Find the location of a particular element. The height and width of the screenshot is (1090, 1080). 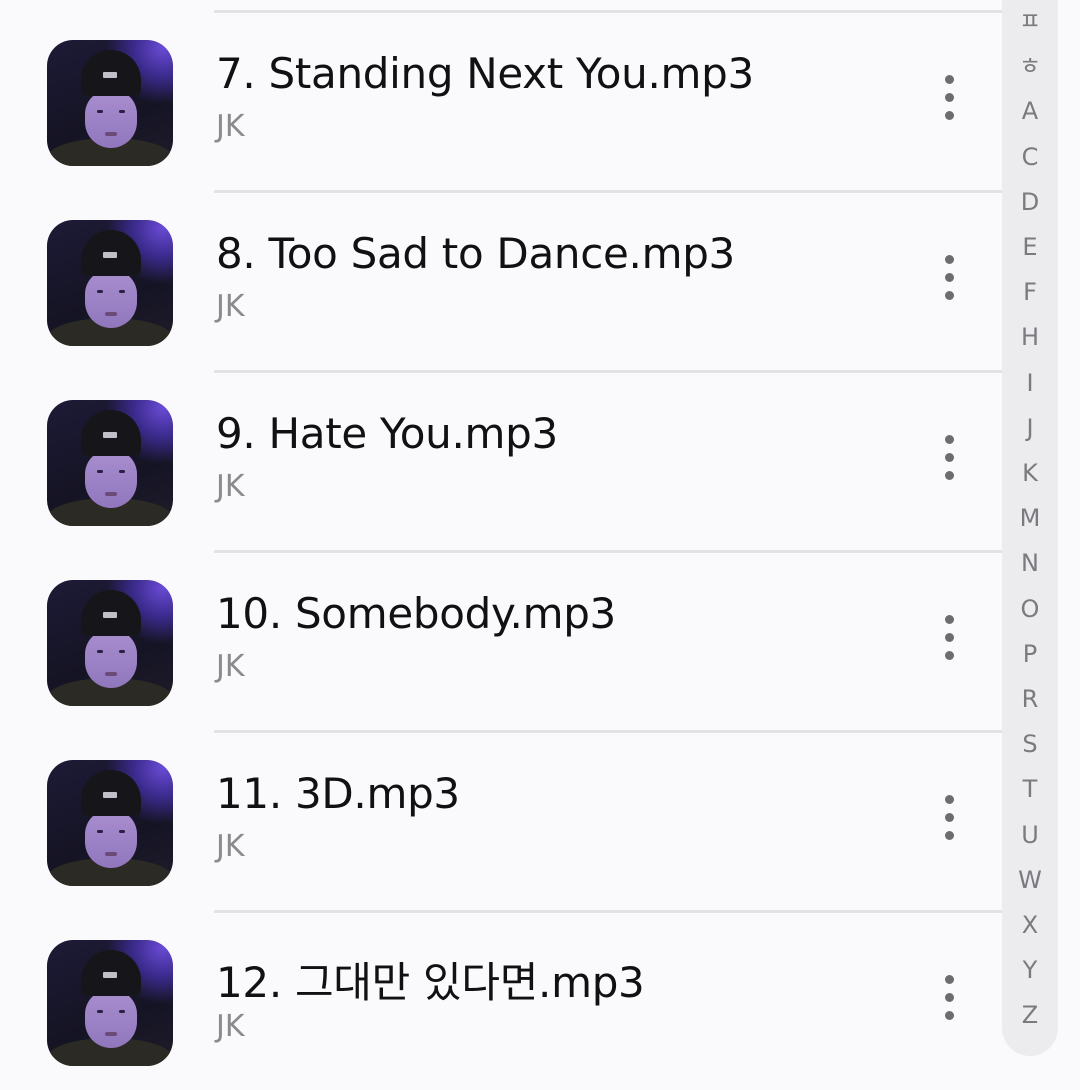

index-letter: A is located at coordinates (1030, 111).